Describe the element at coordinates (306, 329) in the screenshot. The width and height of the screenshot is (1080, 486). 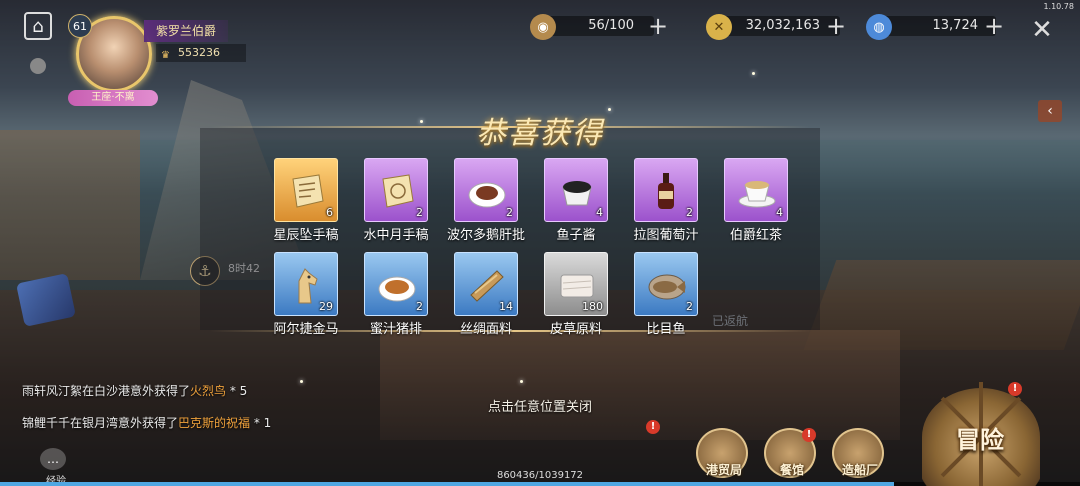
I see `item-name: 阿尔捷金马` at that location.